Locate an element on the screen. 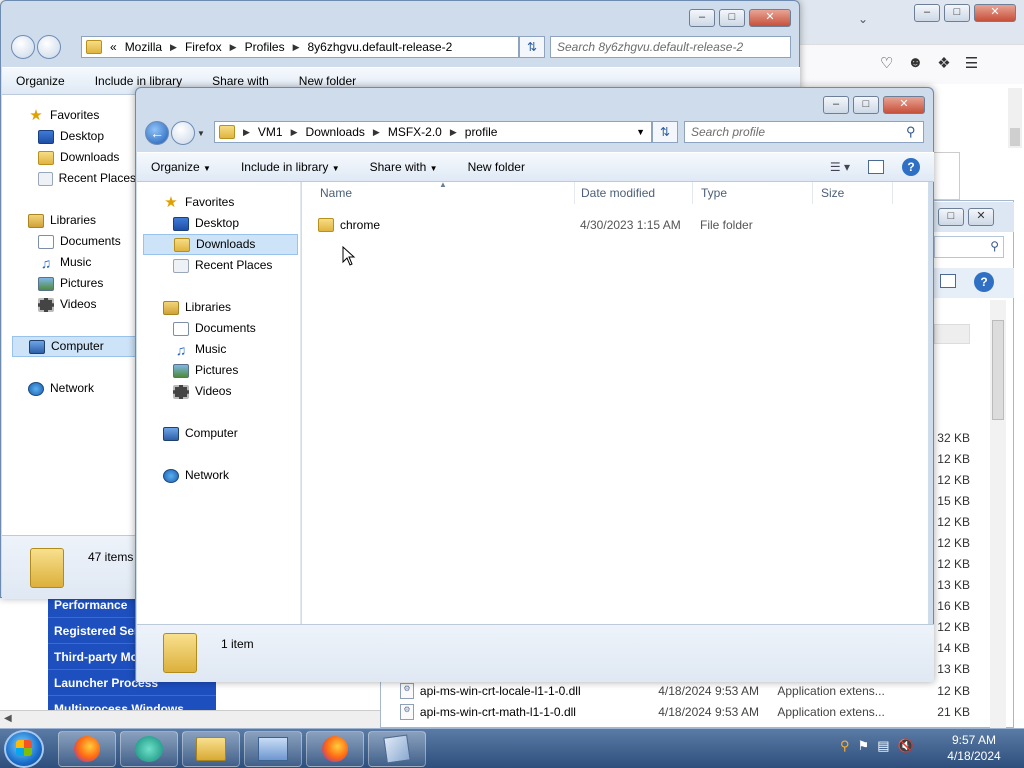 The width and height of the screenshot is (1024, 768). taskbar-control-panel is located at coordinates (273, 749).